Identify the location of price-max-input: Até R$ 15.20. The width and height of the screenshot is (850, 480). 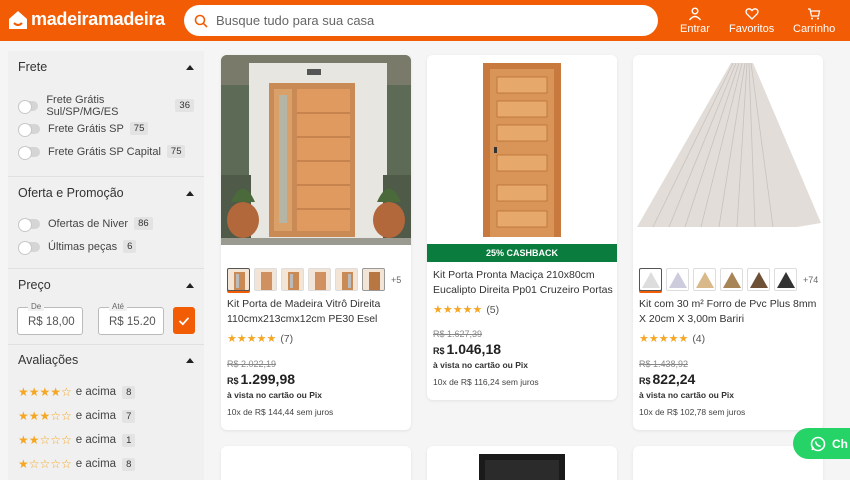
(131, 318).